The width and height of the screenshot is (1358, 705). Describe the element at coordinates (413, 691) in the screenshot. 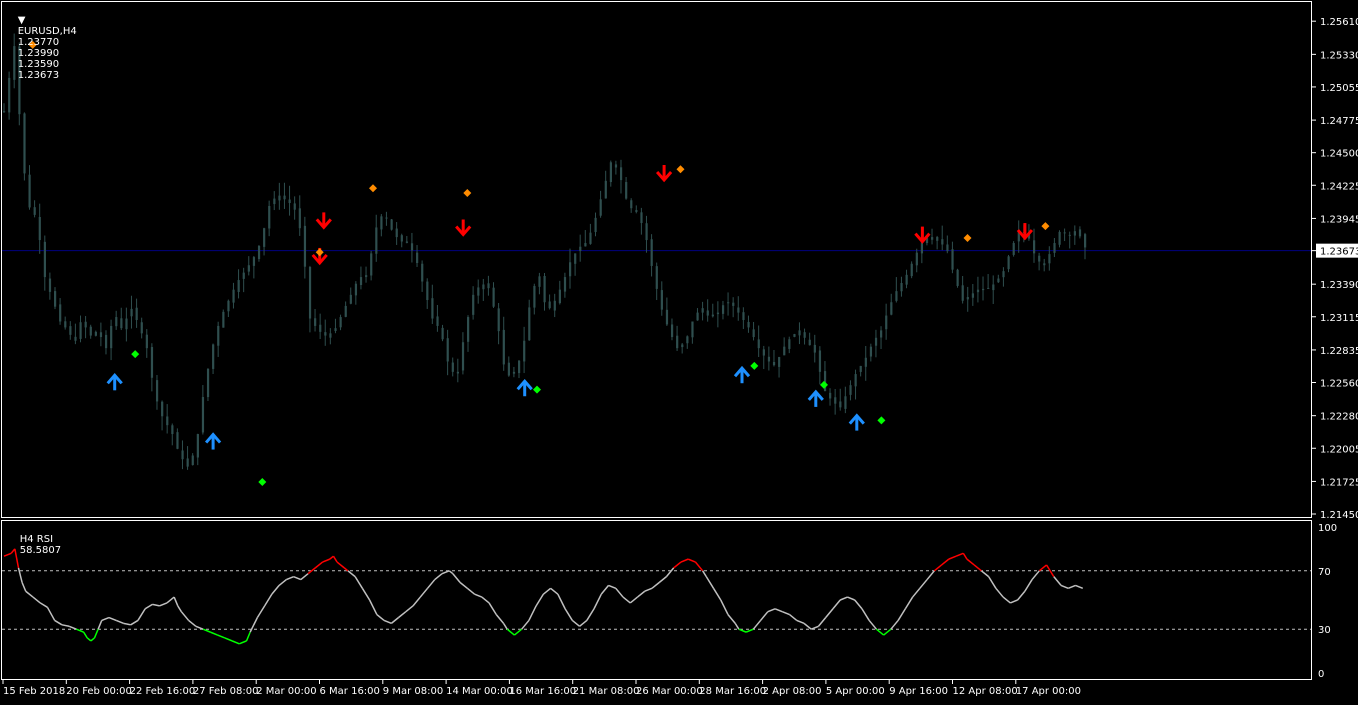

I see `time-tick-label: 9 Mar 08:00` at that location.